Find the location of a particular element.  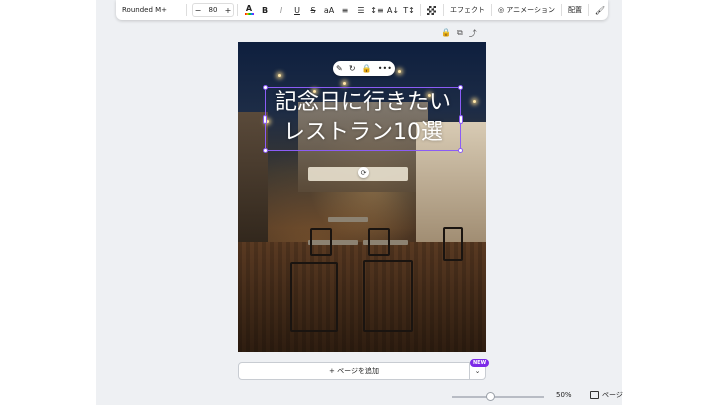

lock-page-icon: 🔒 is located at coordinates (446, 33).